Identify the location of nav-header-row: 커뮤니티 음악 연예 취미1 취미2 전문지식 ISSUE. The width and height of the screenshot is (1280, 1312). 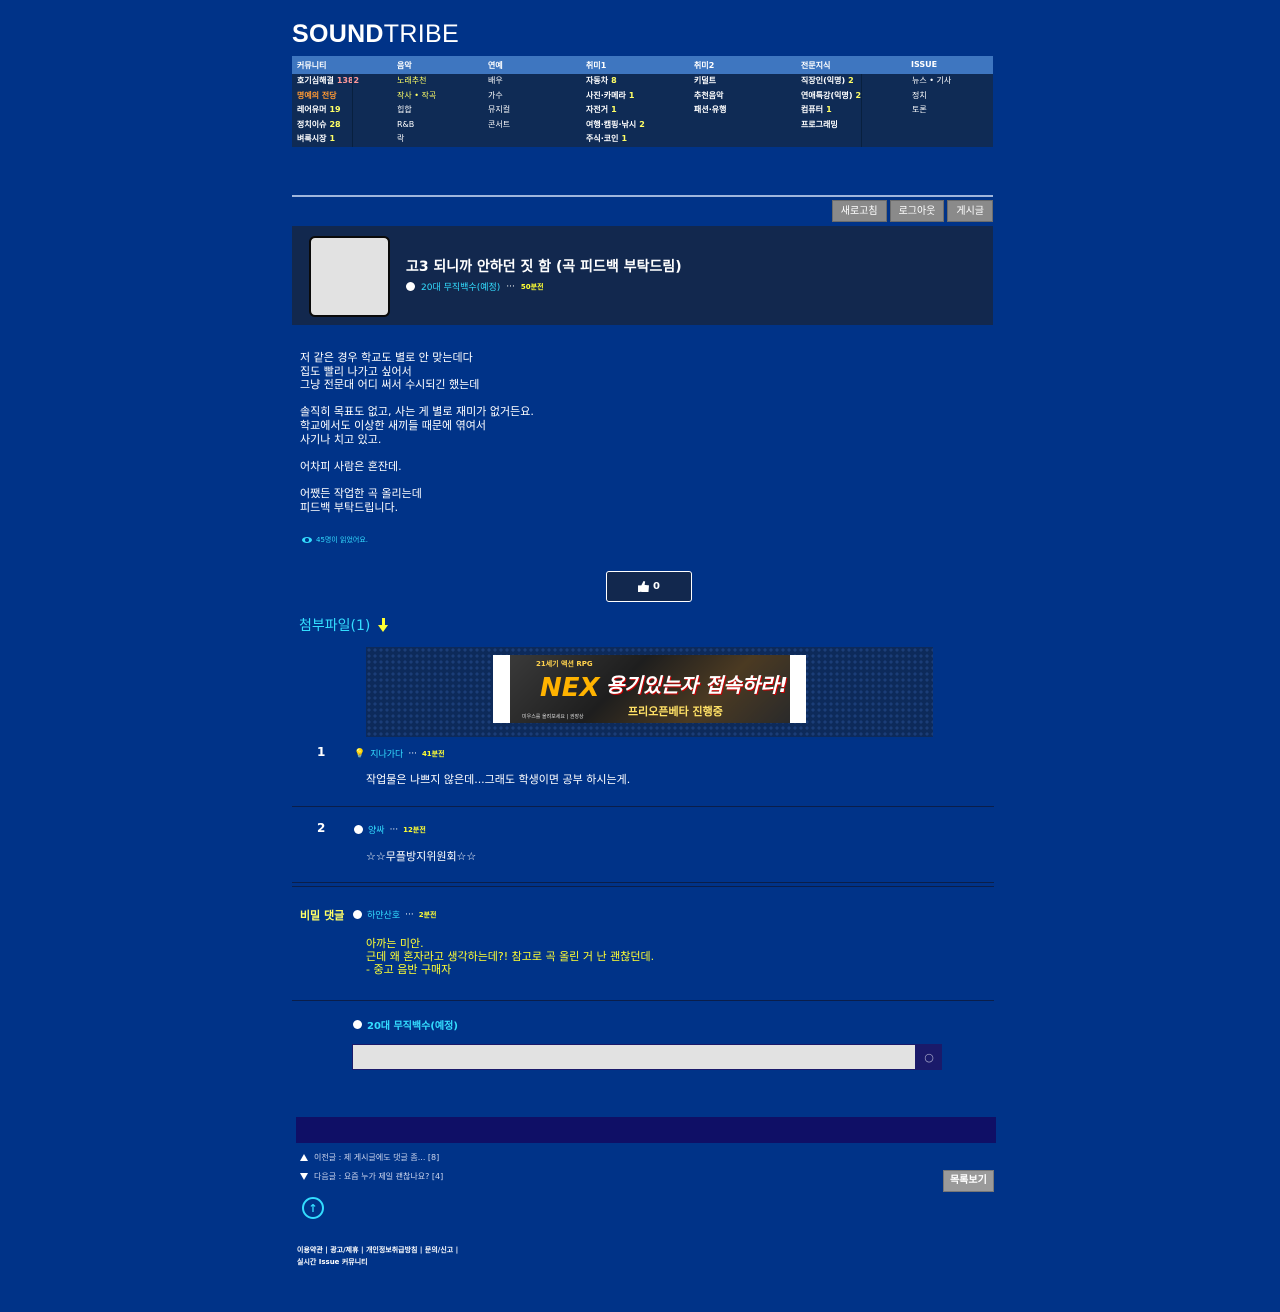
(642, 65).